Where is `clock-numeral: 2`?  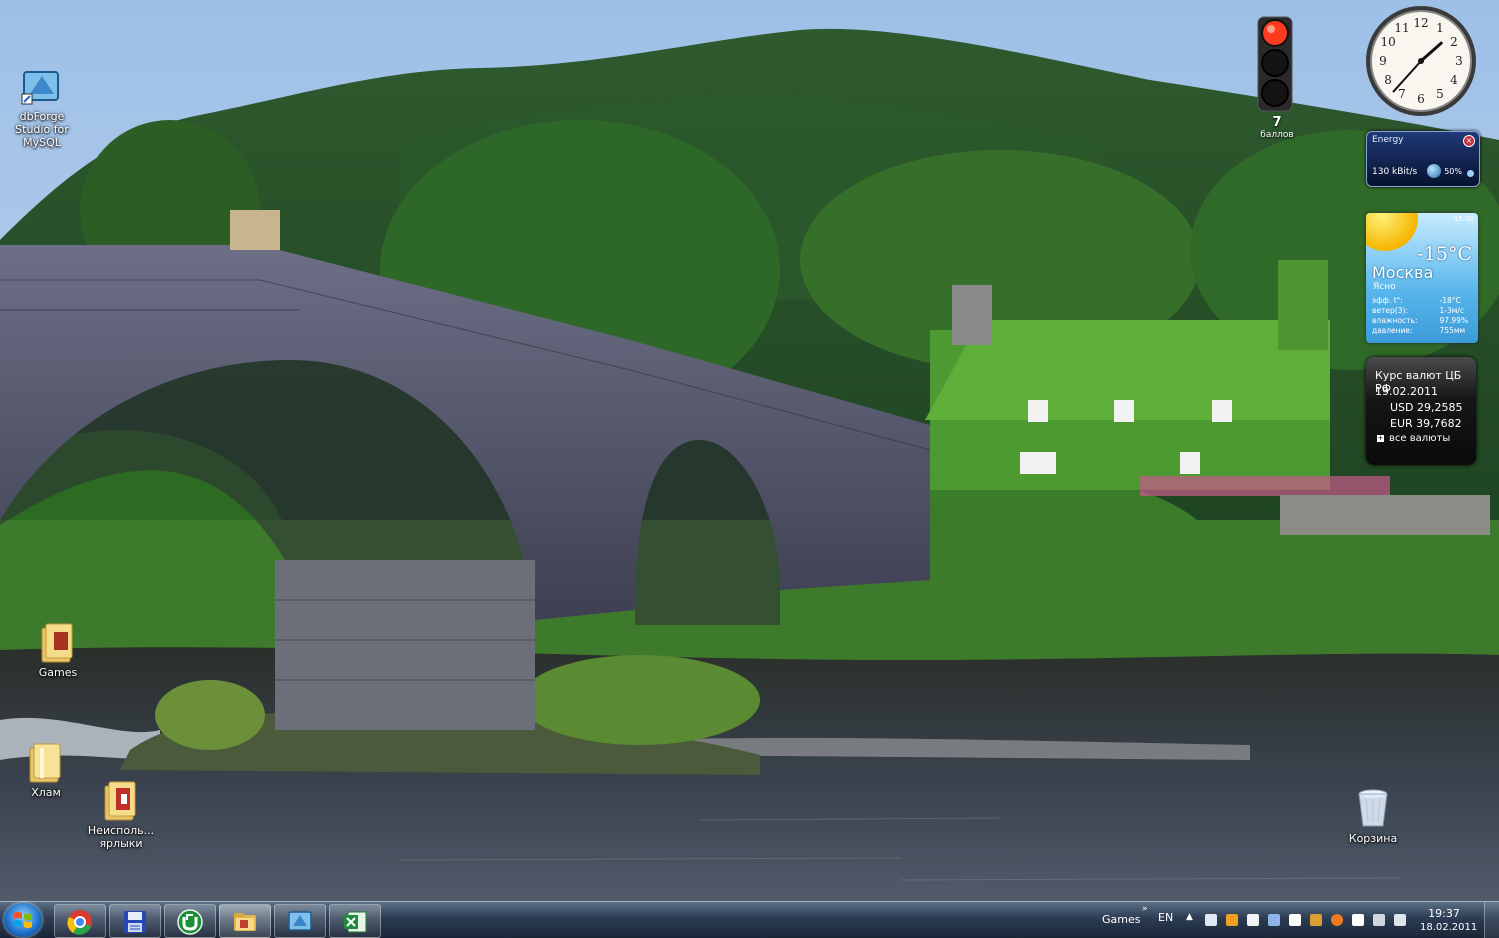 clock-numeral: 2 is located at coordinates (1454, 42).